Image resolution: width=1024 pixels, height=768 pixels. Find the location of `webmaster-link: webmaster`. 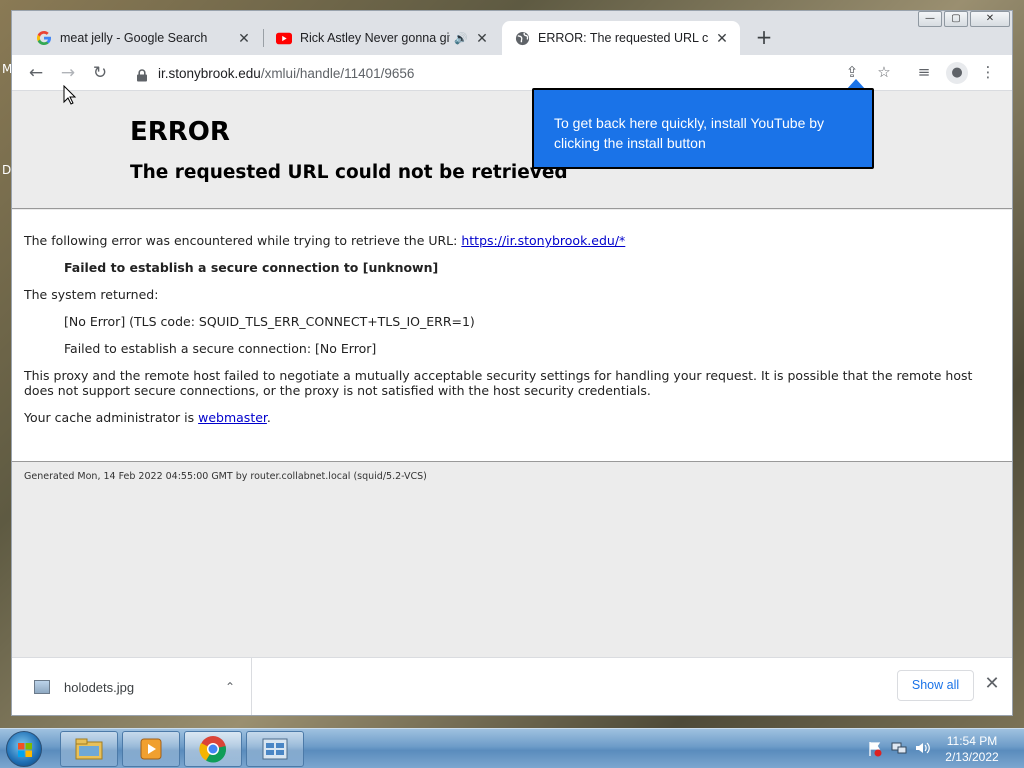

webmaster-link: webmaster is located at coordinates (232, 417).